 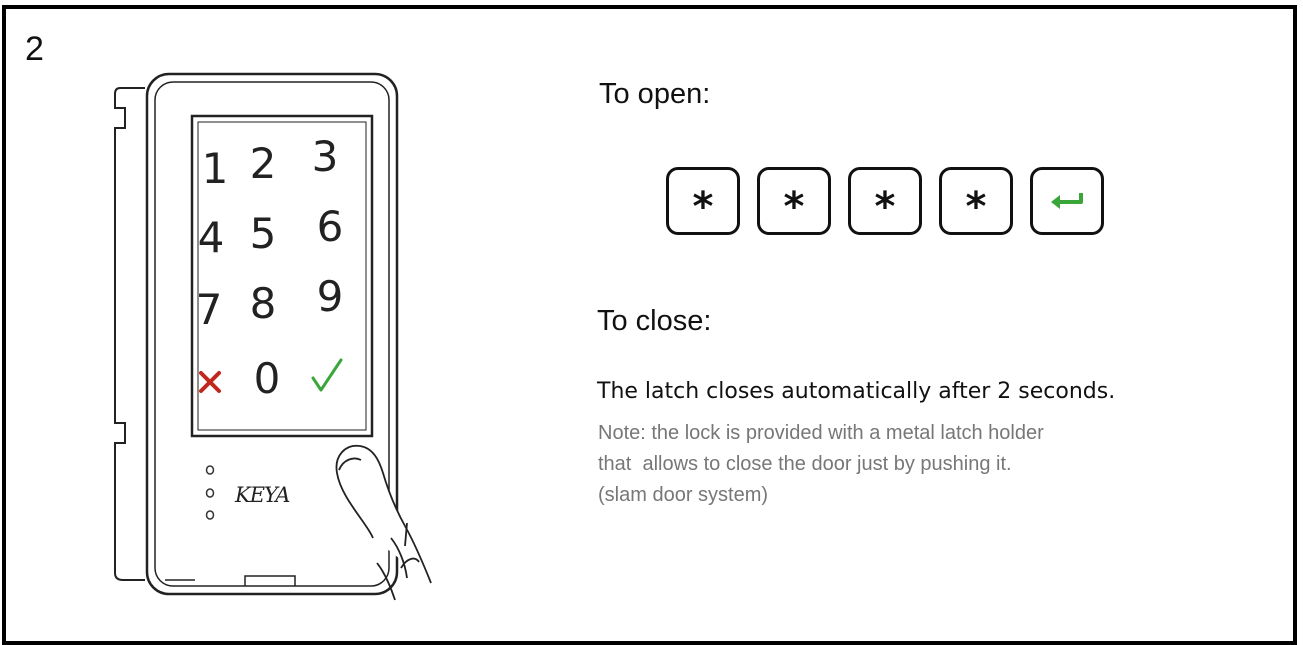 I want to click on close-heading: To close:, so click(x=654, y=321).